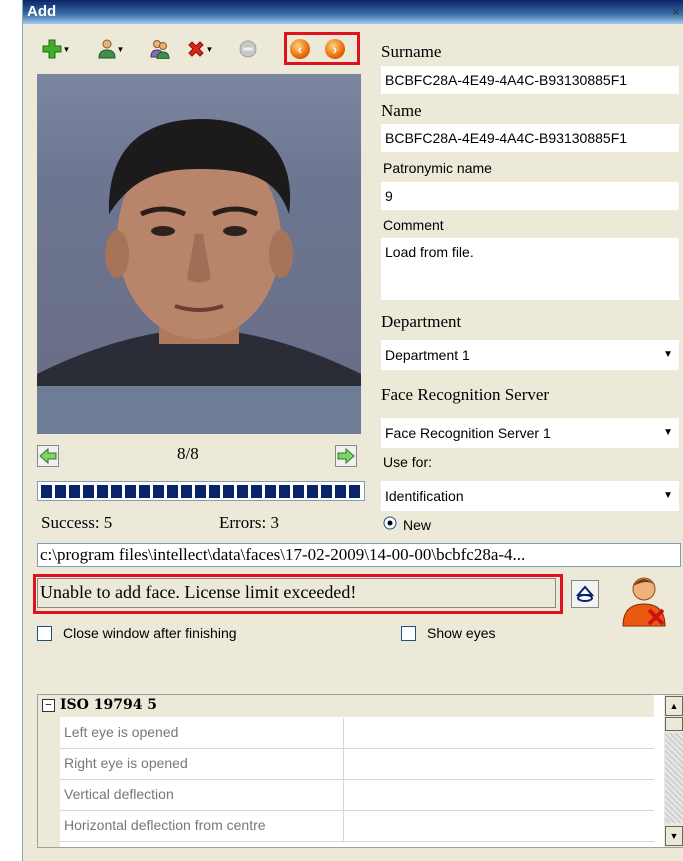  Describe the element at coordinates (249, 522) in the screenshot. I see `errors-count: Errors: 3` at that location.